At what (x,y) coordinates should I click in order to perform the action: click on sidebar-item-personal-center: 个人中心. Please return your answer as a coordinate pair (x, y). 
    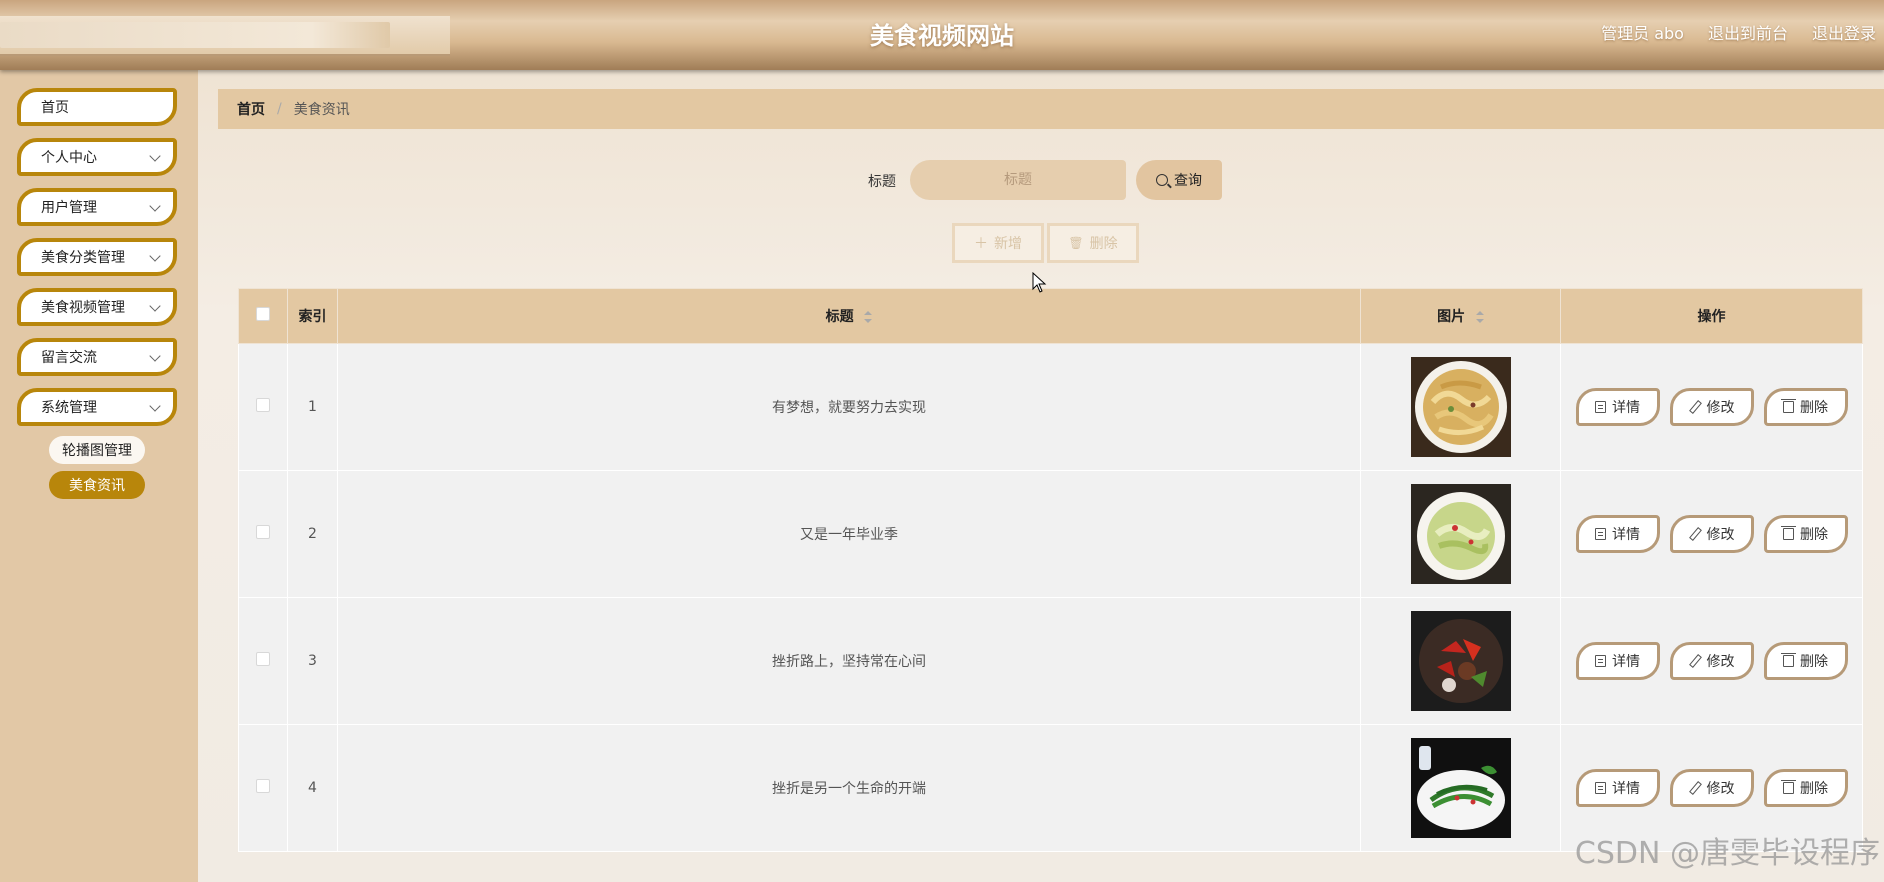
    Looking at the image, I should click on (97, 157).